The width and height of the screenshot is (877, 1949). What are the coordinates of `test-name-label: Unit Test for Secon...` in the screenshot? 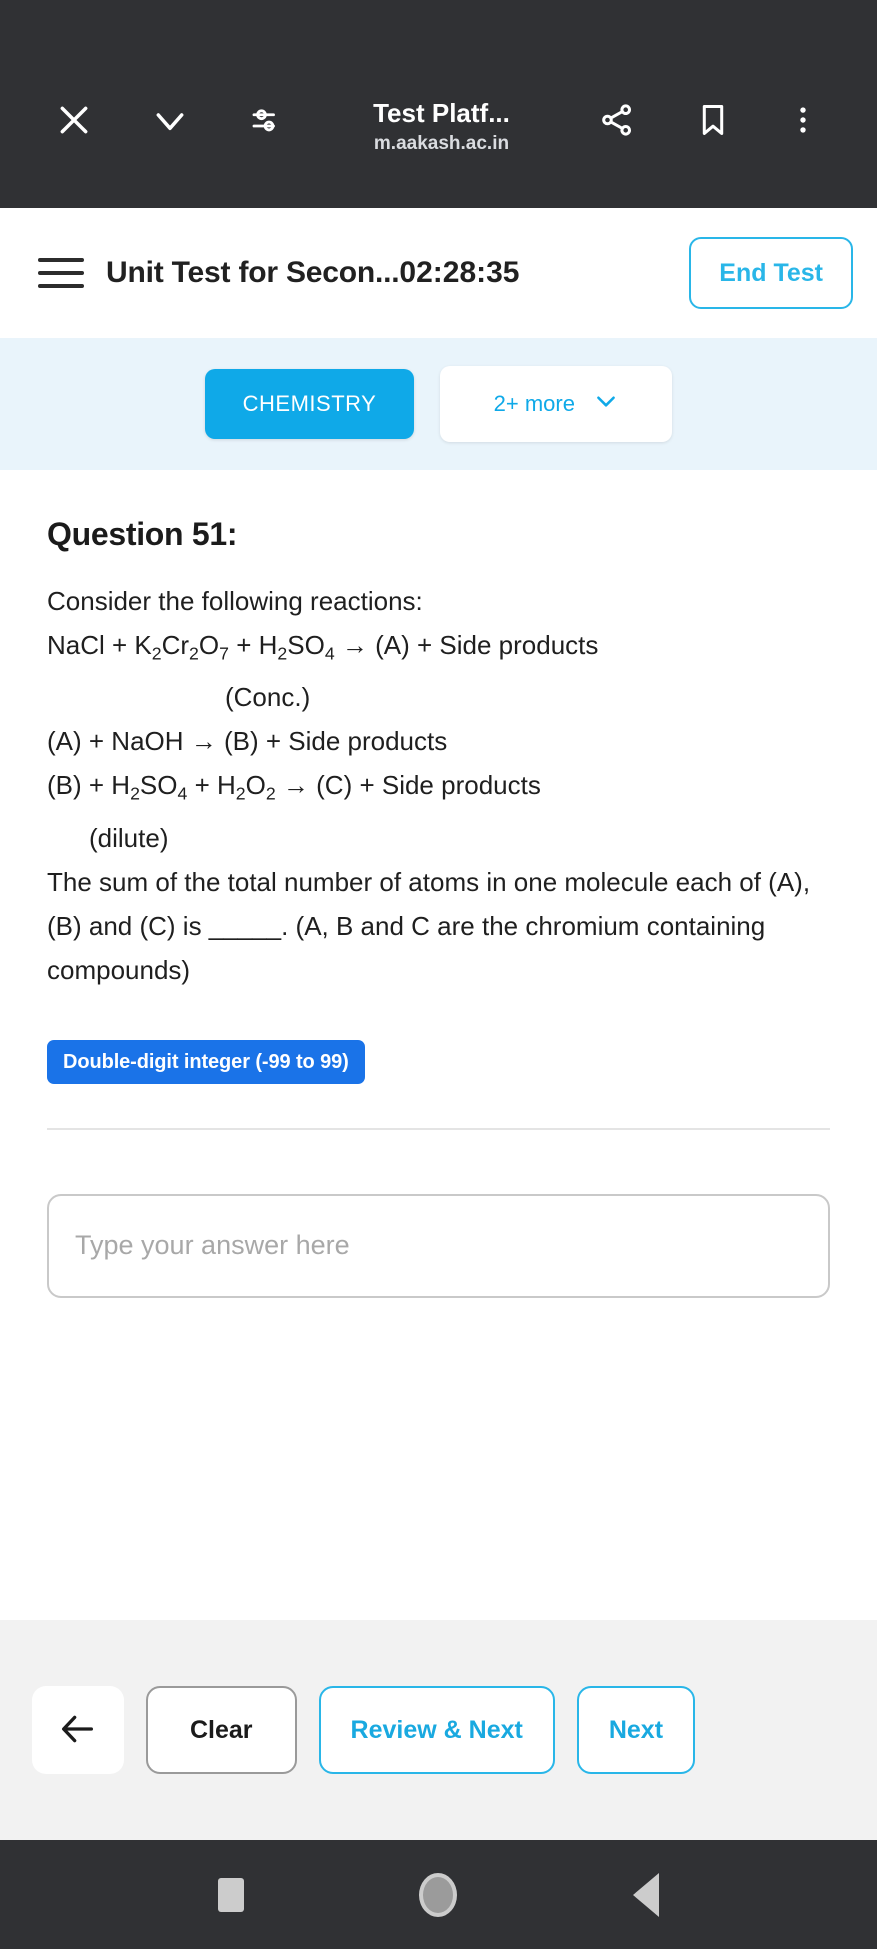 It's located at (253, 272).